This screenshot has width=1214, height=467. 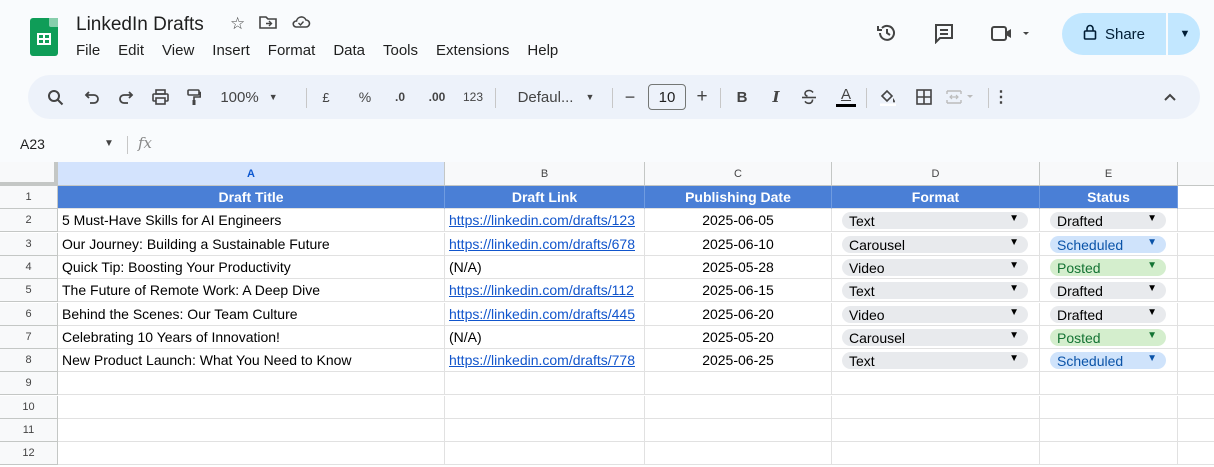 What do you see at coordinates (944, 36) in the screenshot?
I see `comments-icon` at bounding box center [944, 36].